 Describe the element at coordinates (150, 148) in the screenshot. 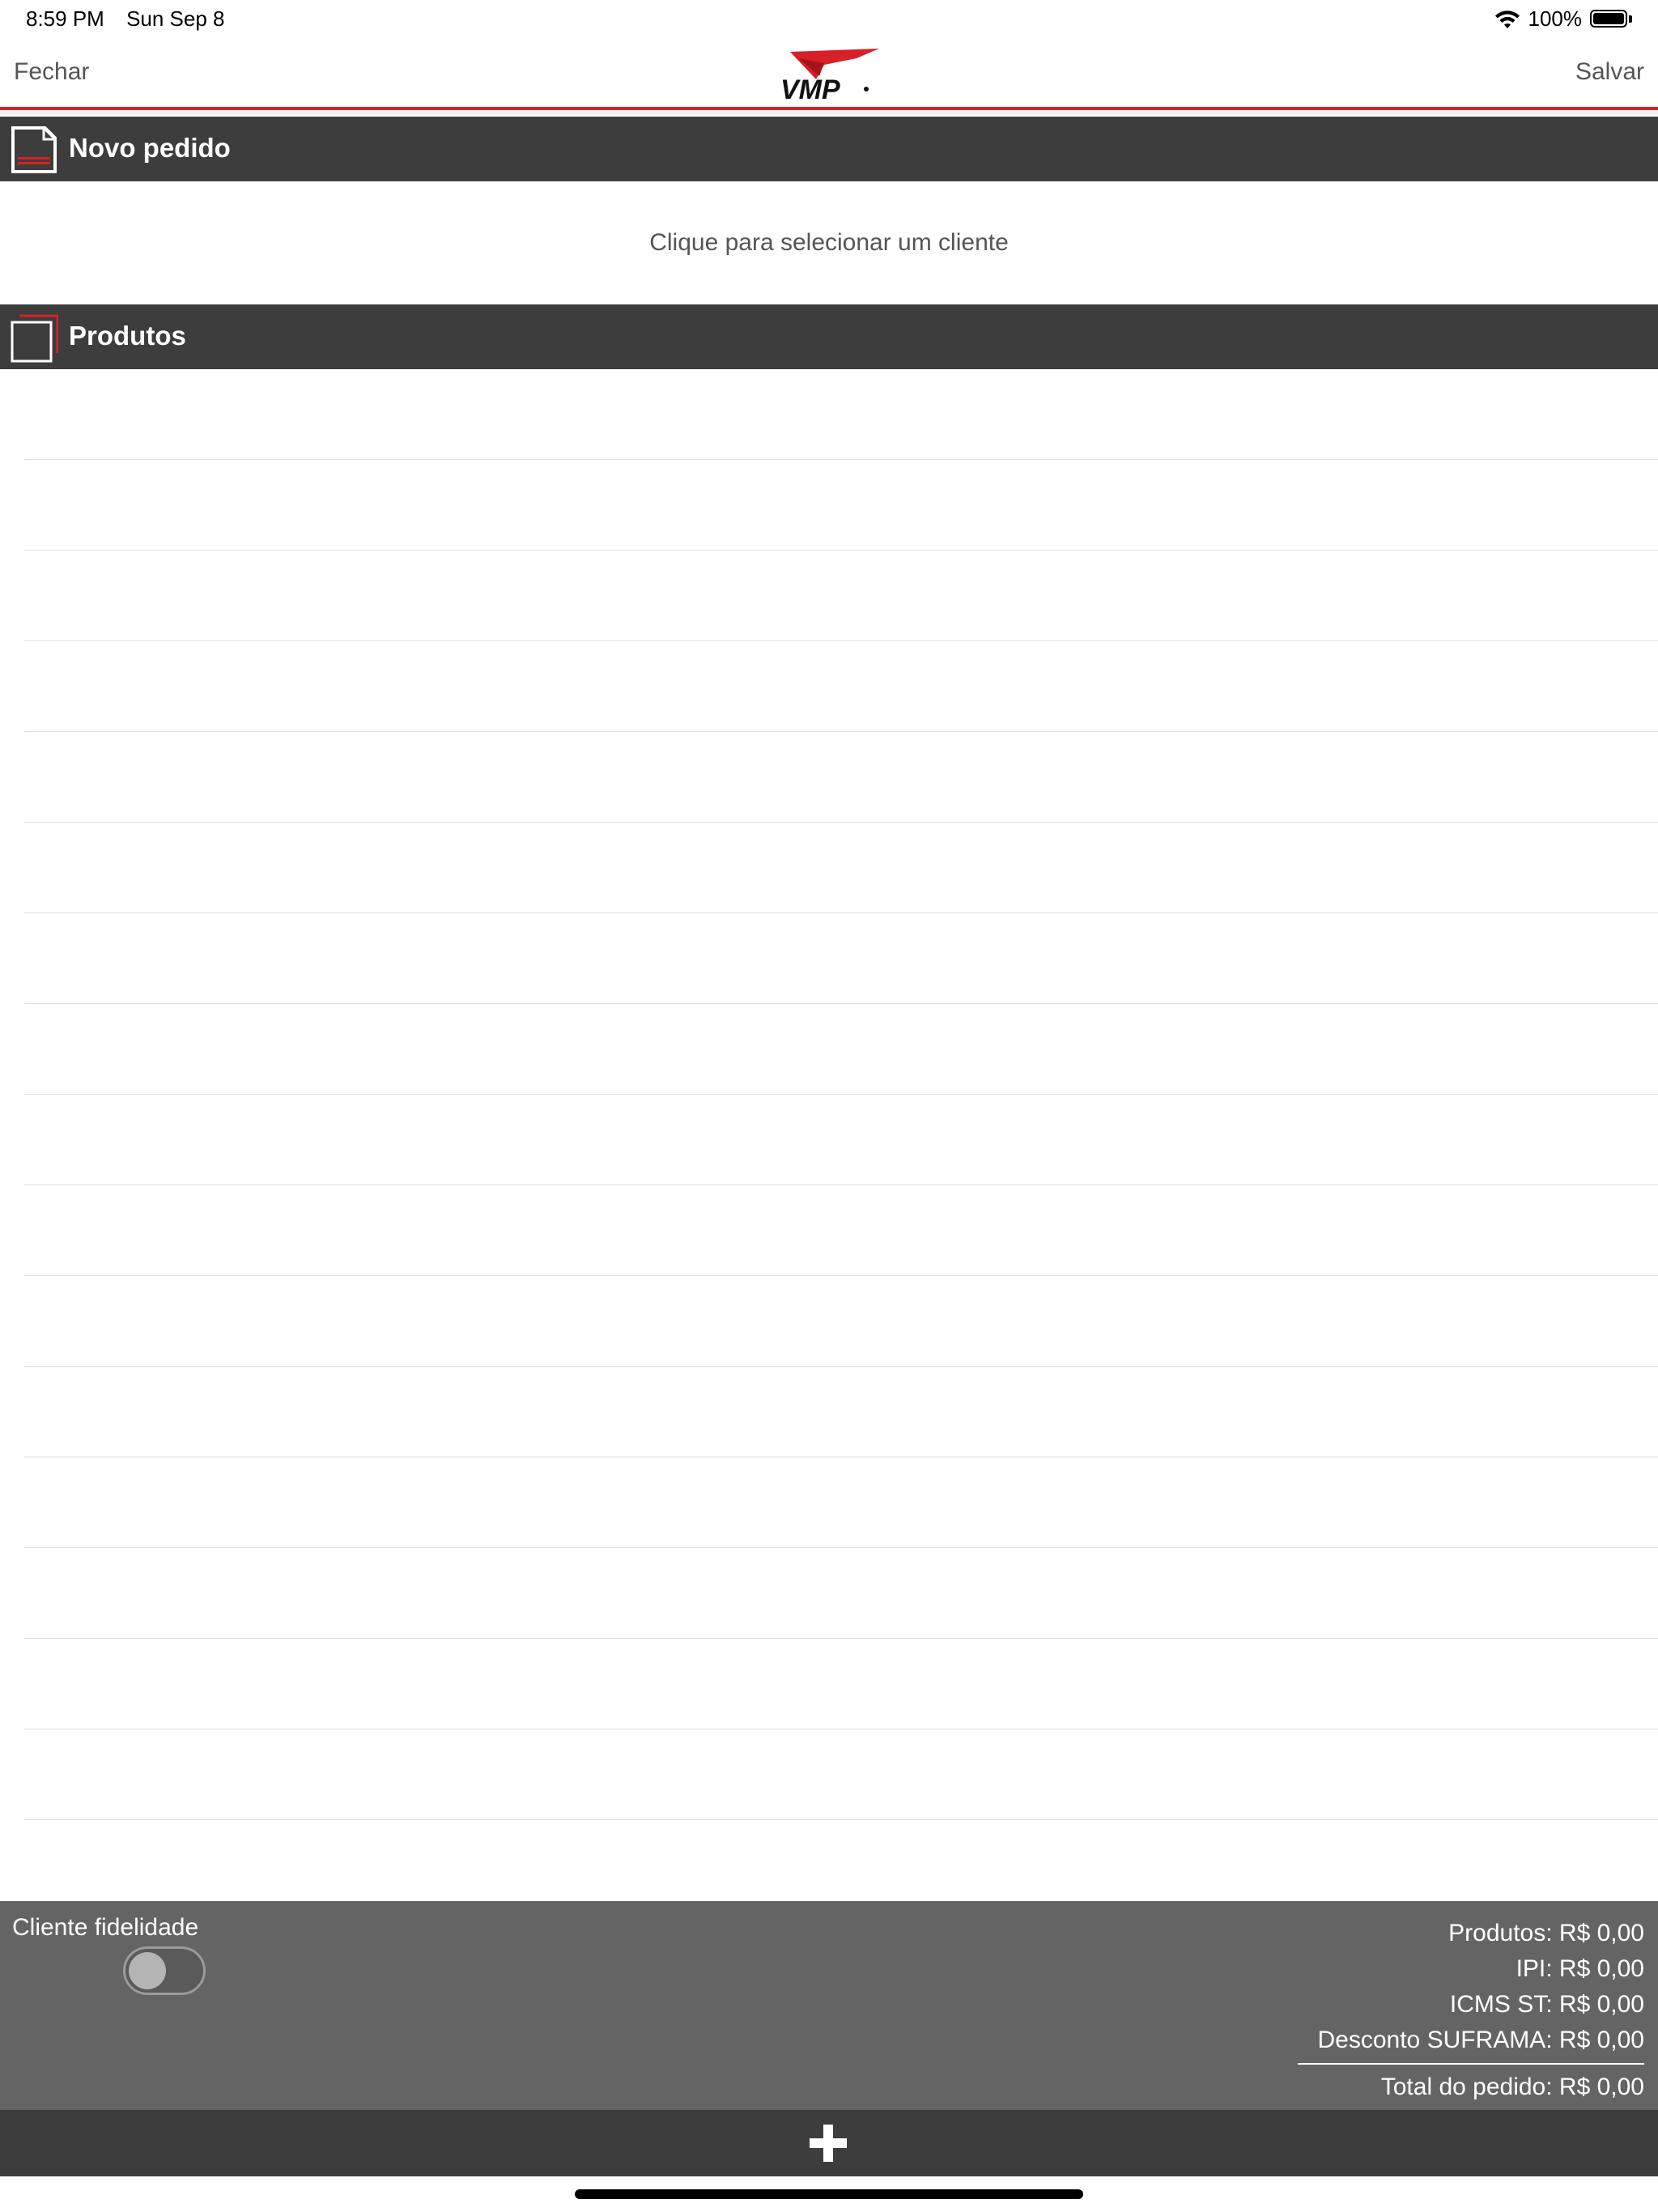

I see `order-title: Novo pedido` at that location.